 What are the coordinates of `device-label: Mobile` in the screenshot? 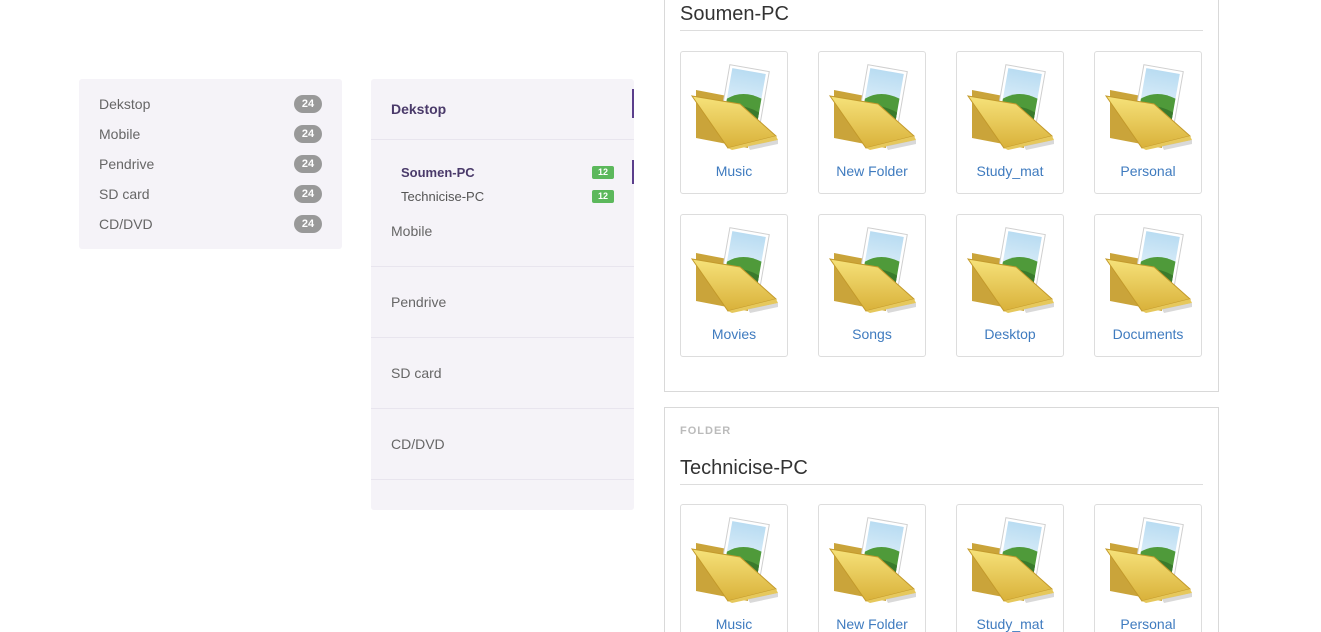 It's located at (120, 134).